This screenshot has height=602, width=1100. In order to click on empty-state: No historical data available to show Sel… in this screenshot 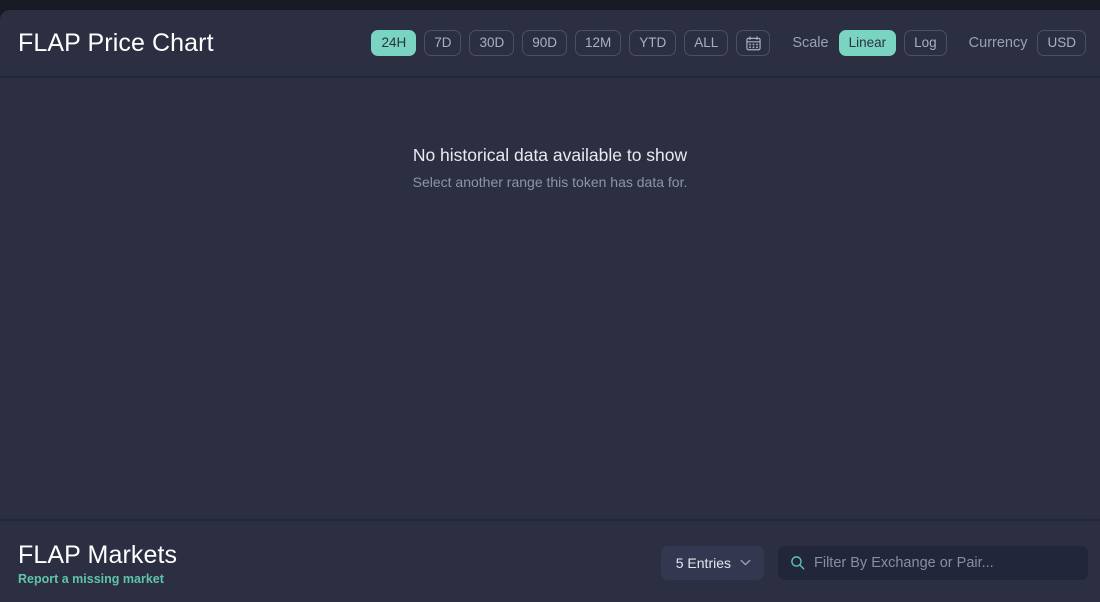, I will do `click(550, 167)`.